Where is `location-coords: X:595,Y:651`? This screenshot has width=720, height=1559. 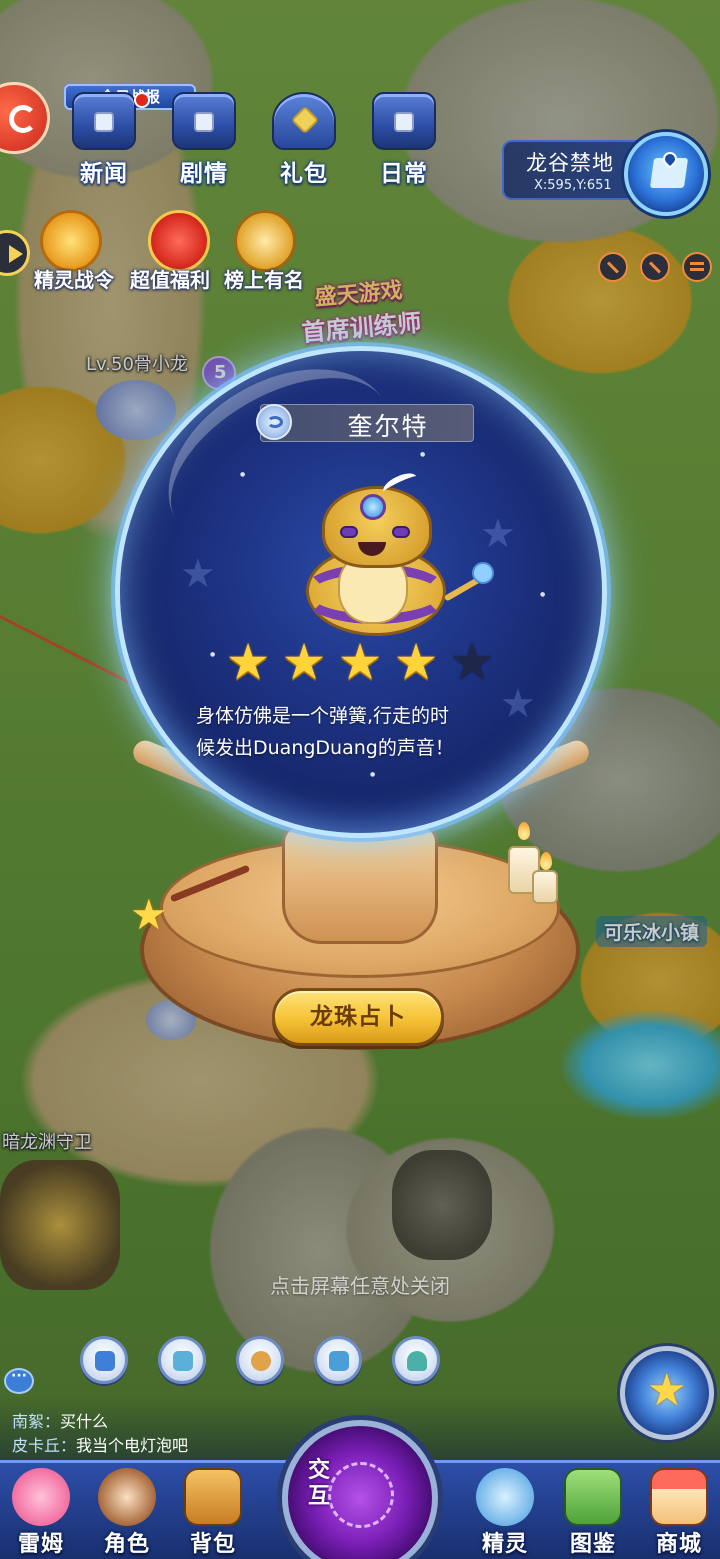 location-coords: X:595,Y:651 is located at coordinates (573, 185).